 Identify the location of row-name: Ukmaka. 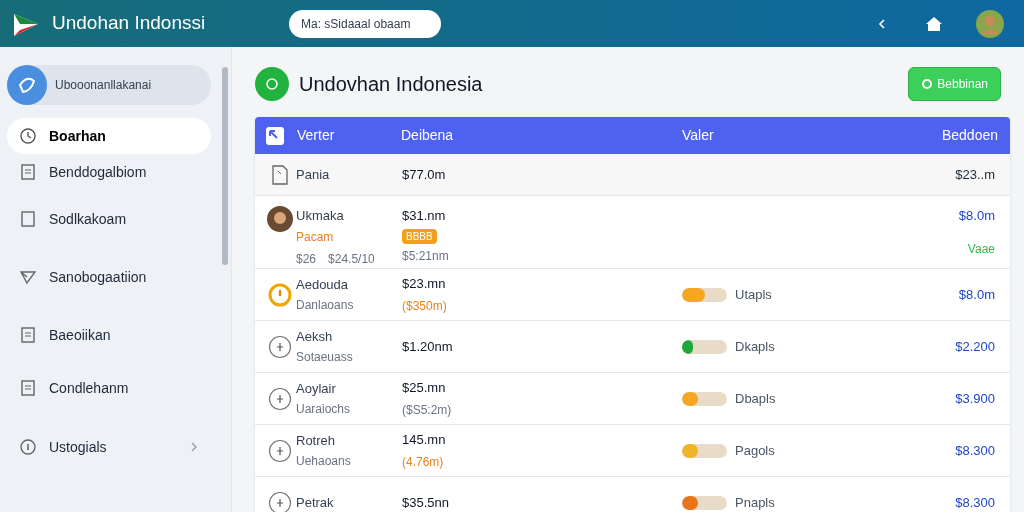
(320, 216).